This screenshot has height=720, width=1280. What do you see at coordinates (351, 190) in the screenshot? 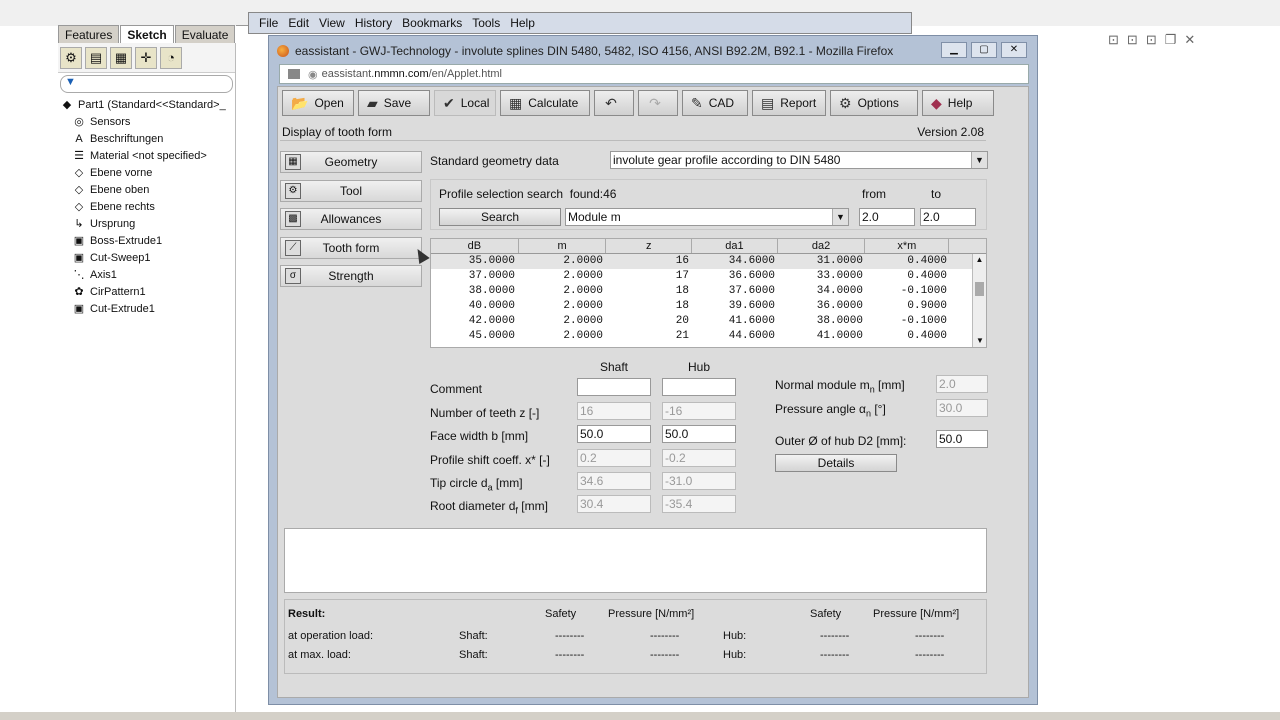
I see `tool-button: ⚙ Tool` at bounding box center [351, 190].